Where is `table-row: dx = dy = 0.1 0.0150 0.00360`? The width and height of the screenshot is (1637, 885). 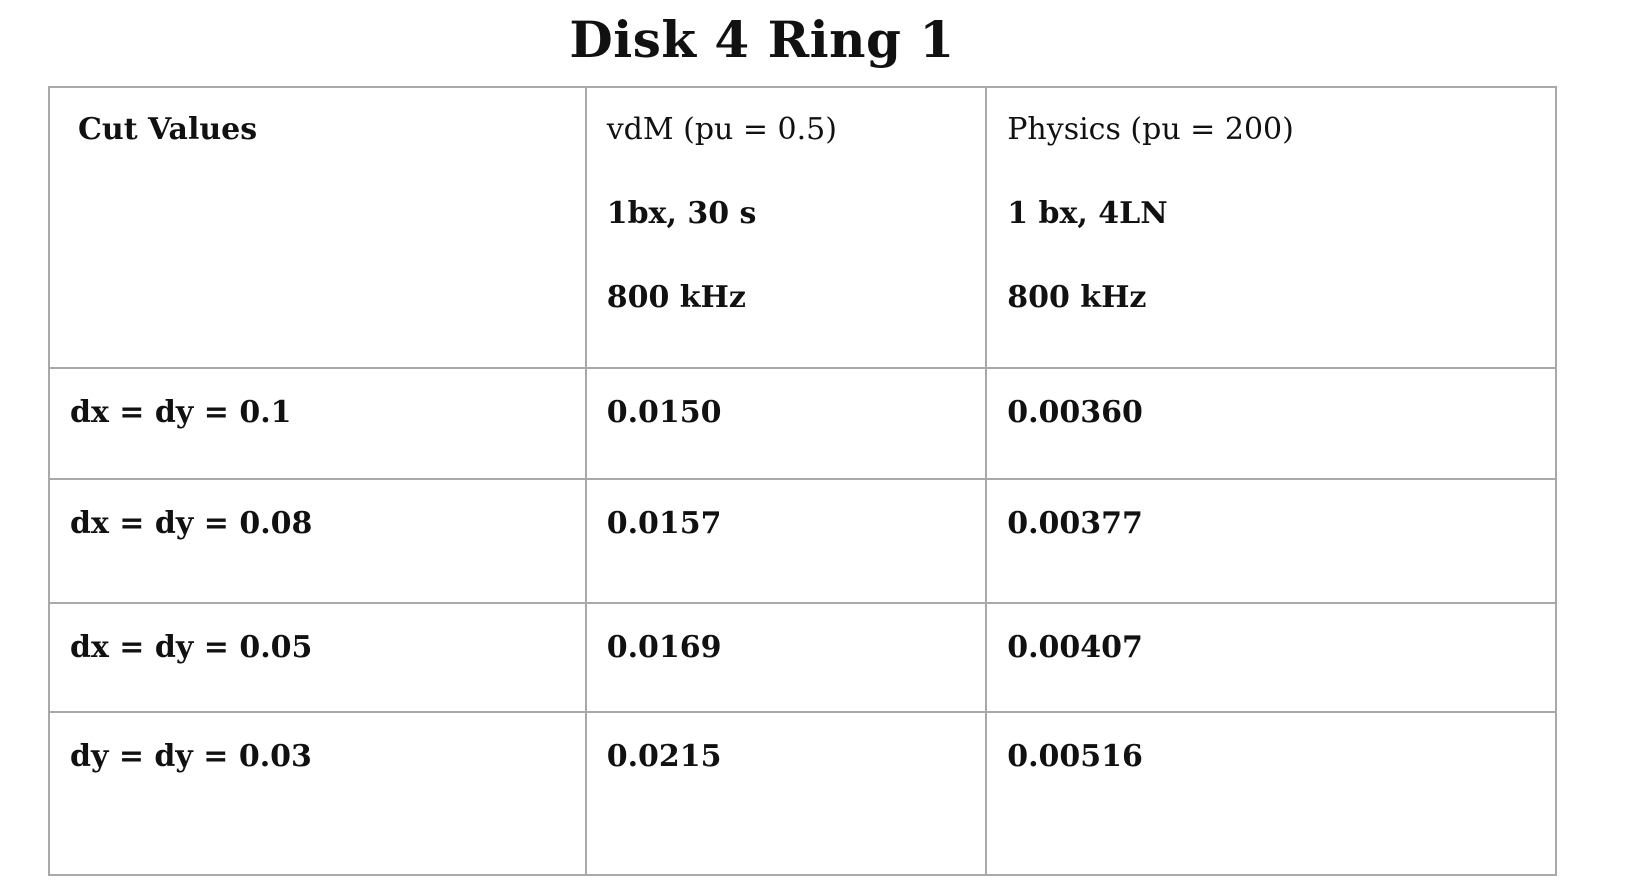 table-row: dx = dy = 0.1 0.0150 0.00360 is located at coordinates (802, 423).